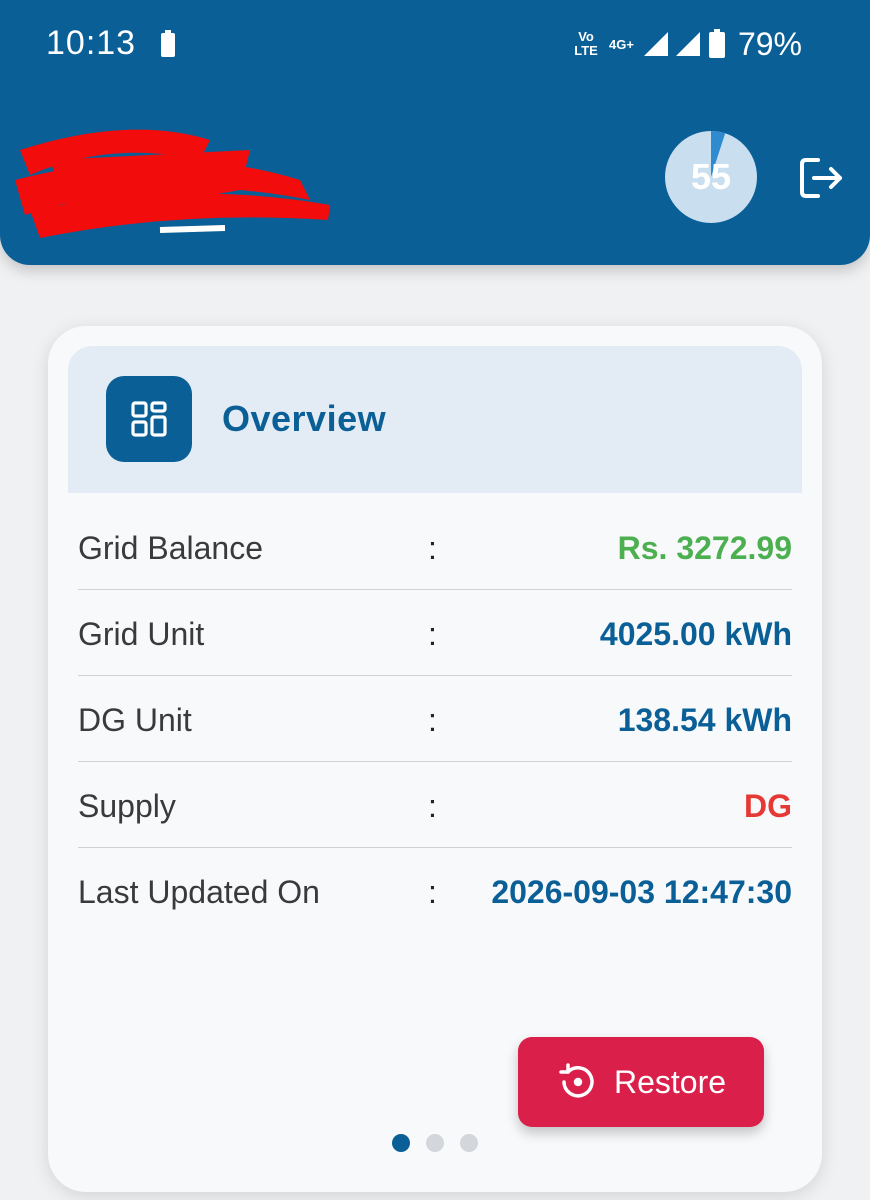 The width and height of the screenshot is (870, 1200). Describe the element at coordinates (821, 178) in the screenshot. I see `logout-icon` at that location.